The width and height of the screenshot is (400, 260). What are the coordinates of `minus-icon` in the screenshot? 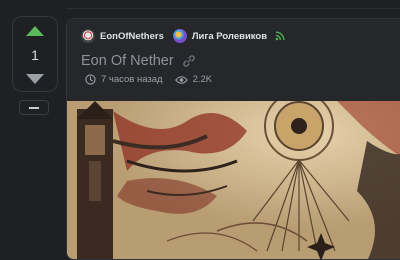 It's located at (34, 108).